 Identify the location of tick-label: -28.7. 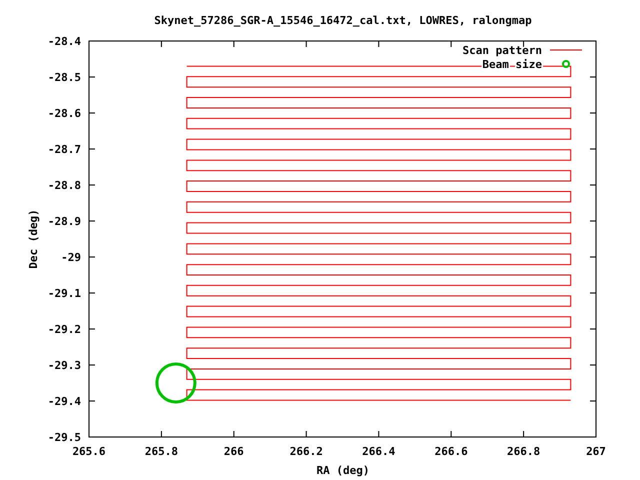
(64, 149).